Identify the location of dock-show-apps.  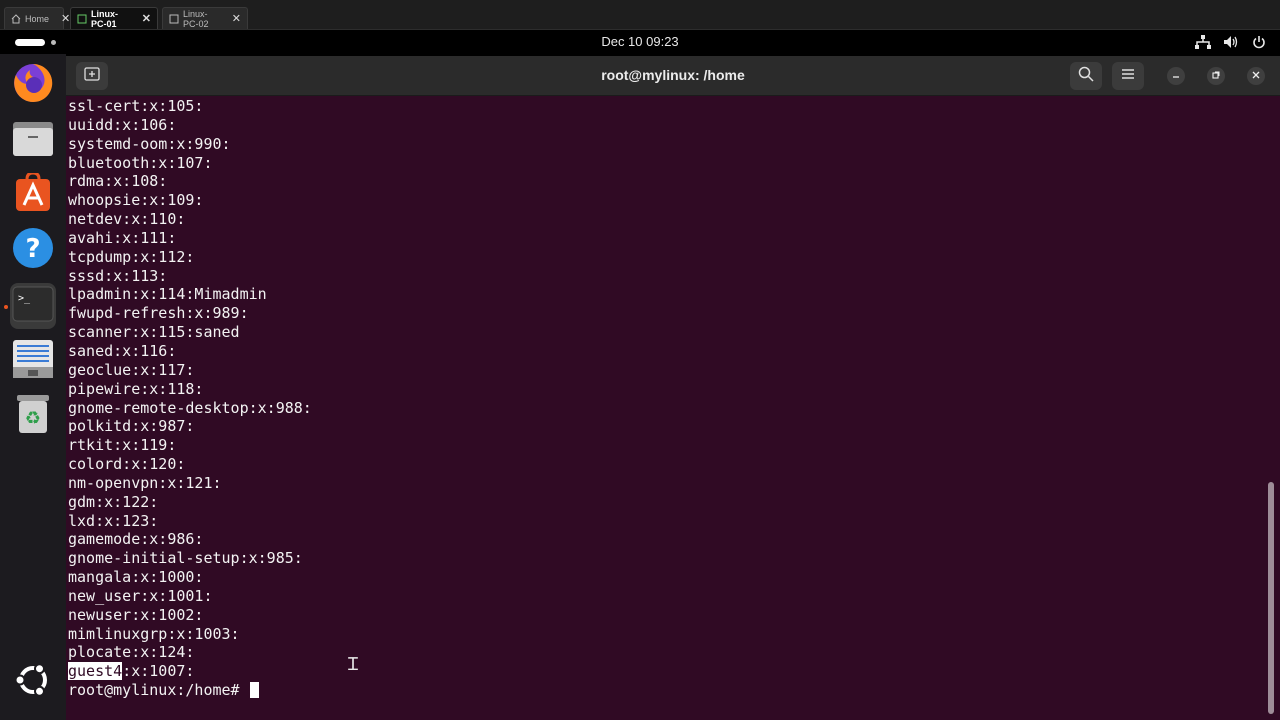
(33, 682).